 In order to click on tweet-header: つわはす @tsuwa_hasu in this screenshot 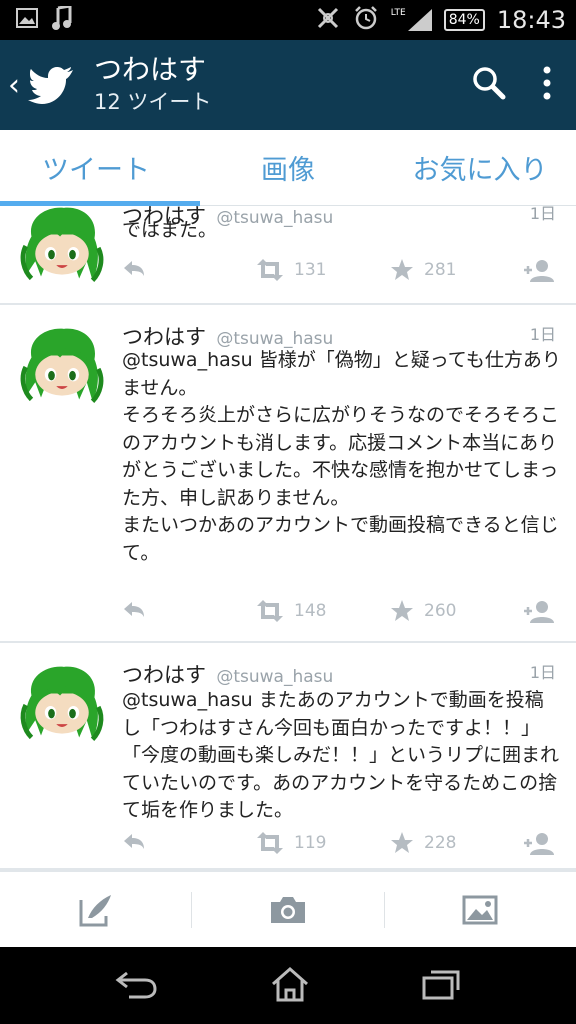, I will do `click(227, 674)`.